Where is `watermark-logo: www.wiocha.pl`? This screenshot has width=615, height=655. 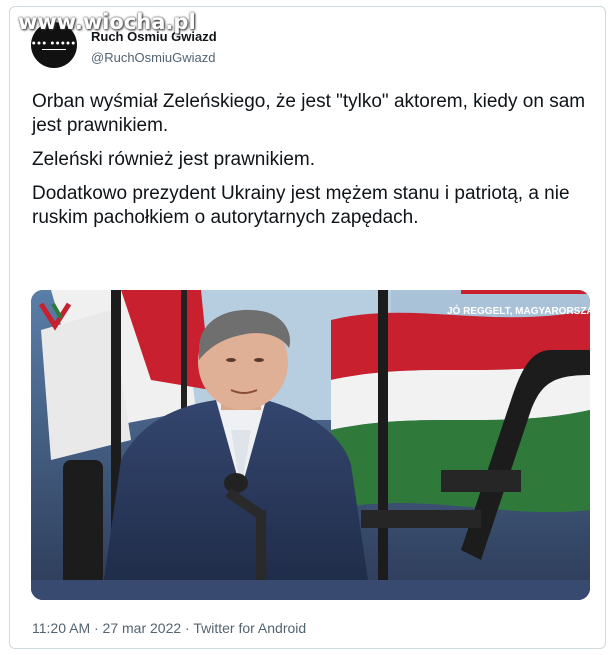
watermark-logo: www.wiocha.pl is located at coordinates (107, 22).